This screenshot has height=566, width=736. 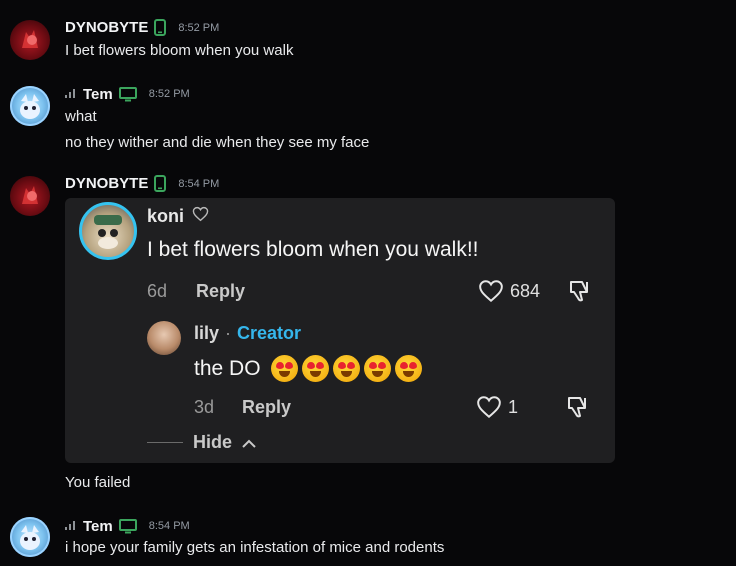 What do you see at coordinates (269, 333) in the screenshot?
I see `creator-badge: Creator` at bounding box center [269, 333].